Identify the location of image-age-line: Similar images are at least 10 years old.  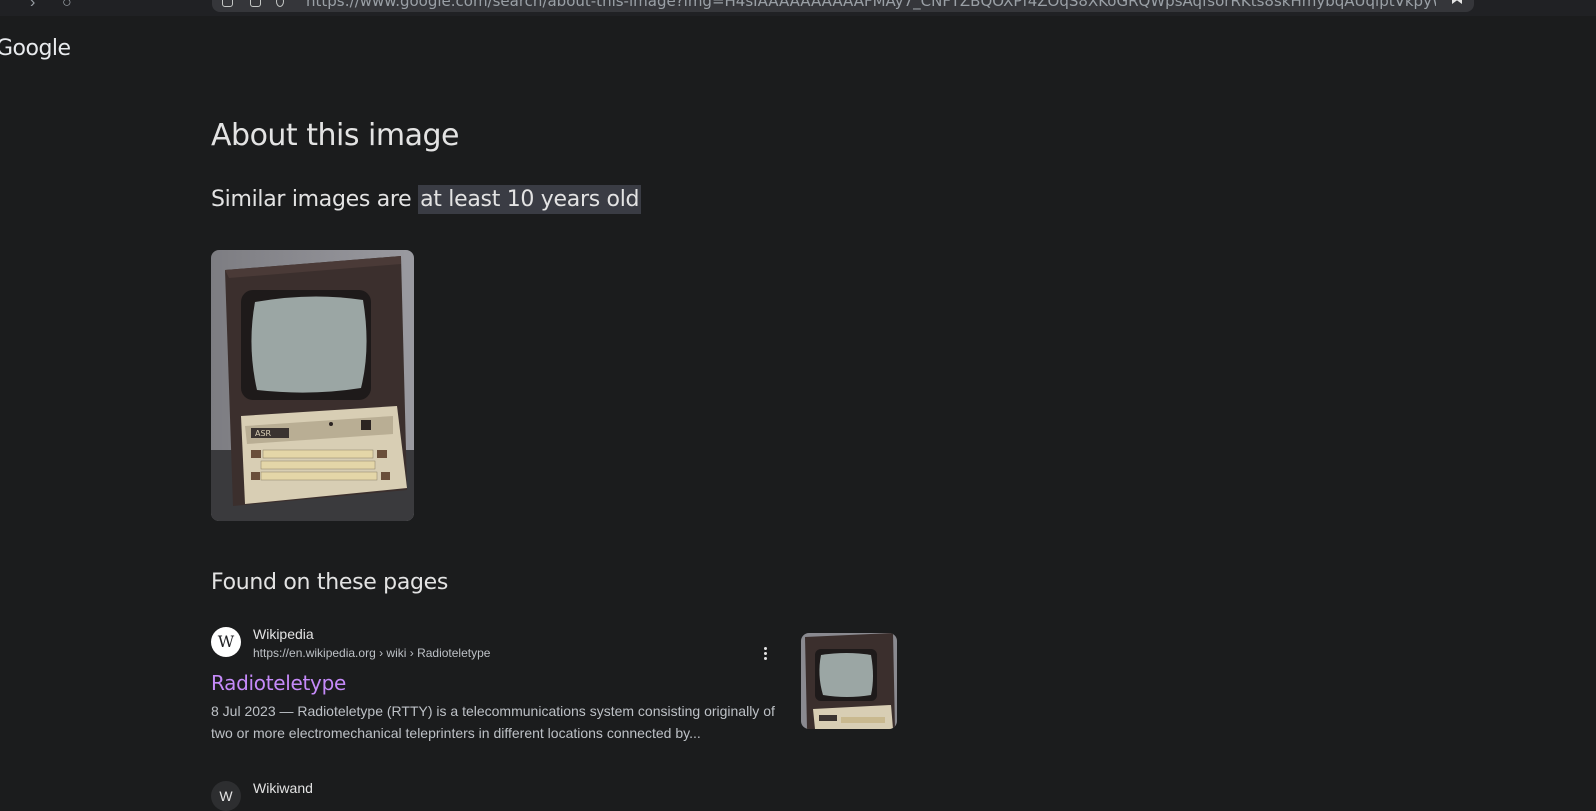
(426, 199).